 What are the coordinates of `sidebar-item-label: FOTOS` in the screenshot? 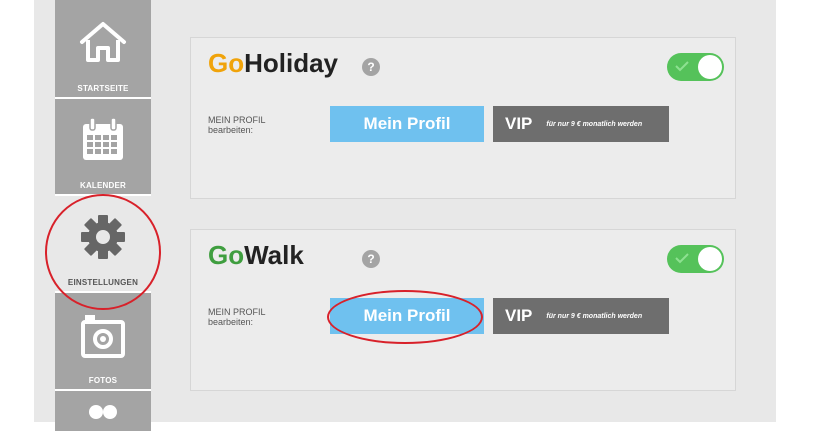 It's located at (103, 380).